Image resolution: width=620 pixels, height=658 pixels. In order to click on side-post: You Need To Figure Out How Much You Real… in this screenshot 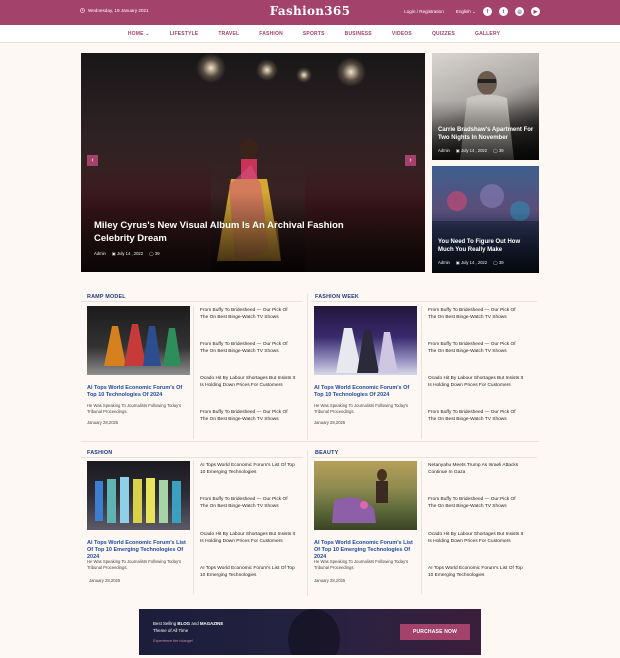, I will do `click(485, 219)`.